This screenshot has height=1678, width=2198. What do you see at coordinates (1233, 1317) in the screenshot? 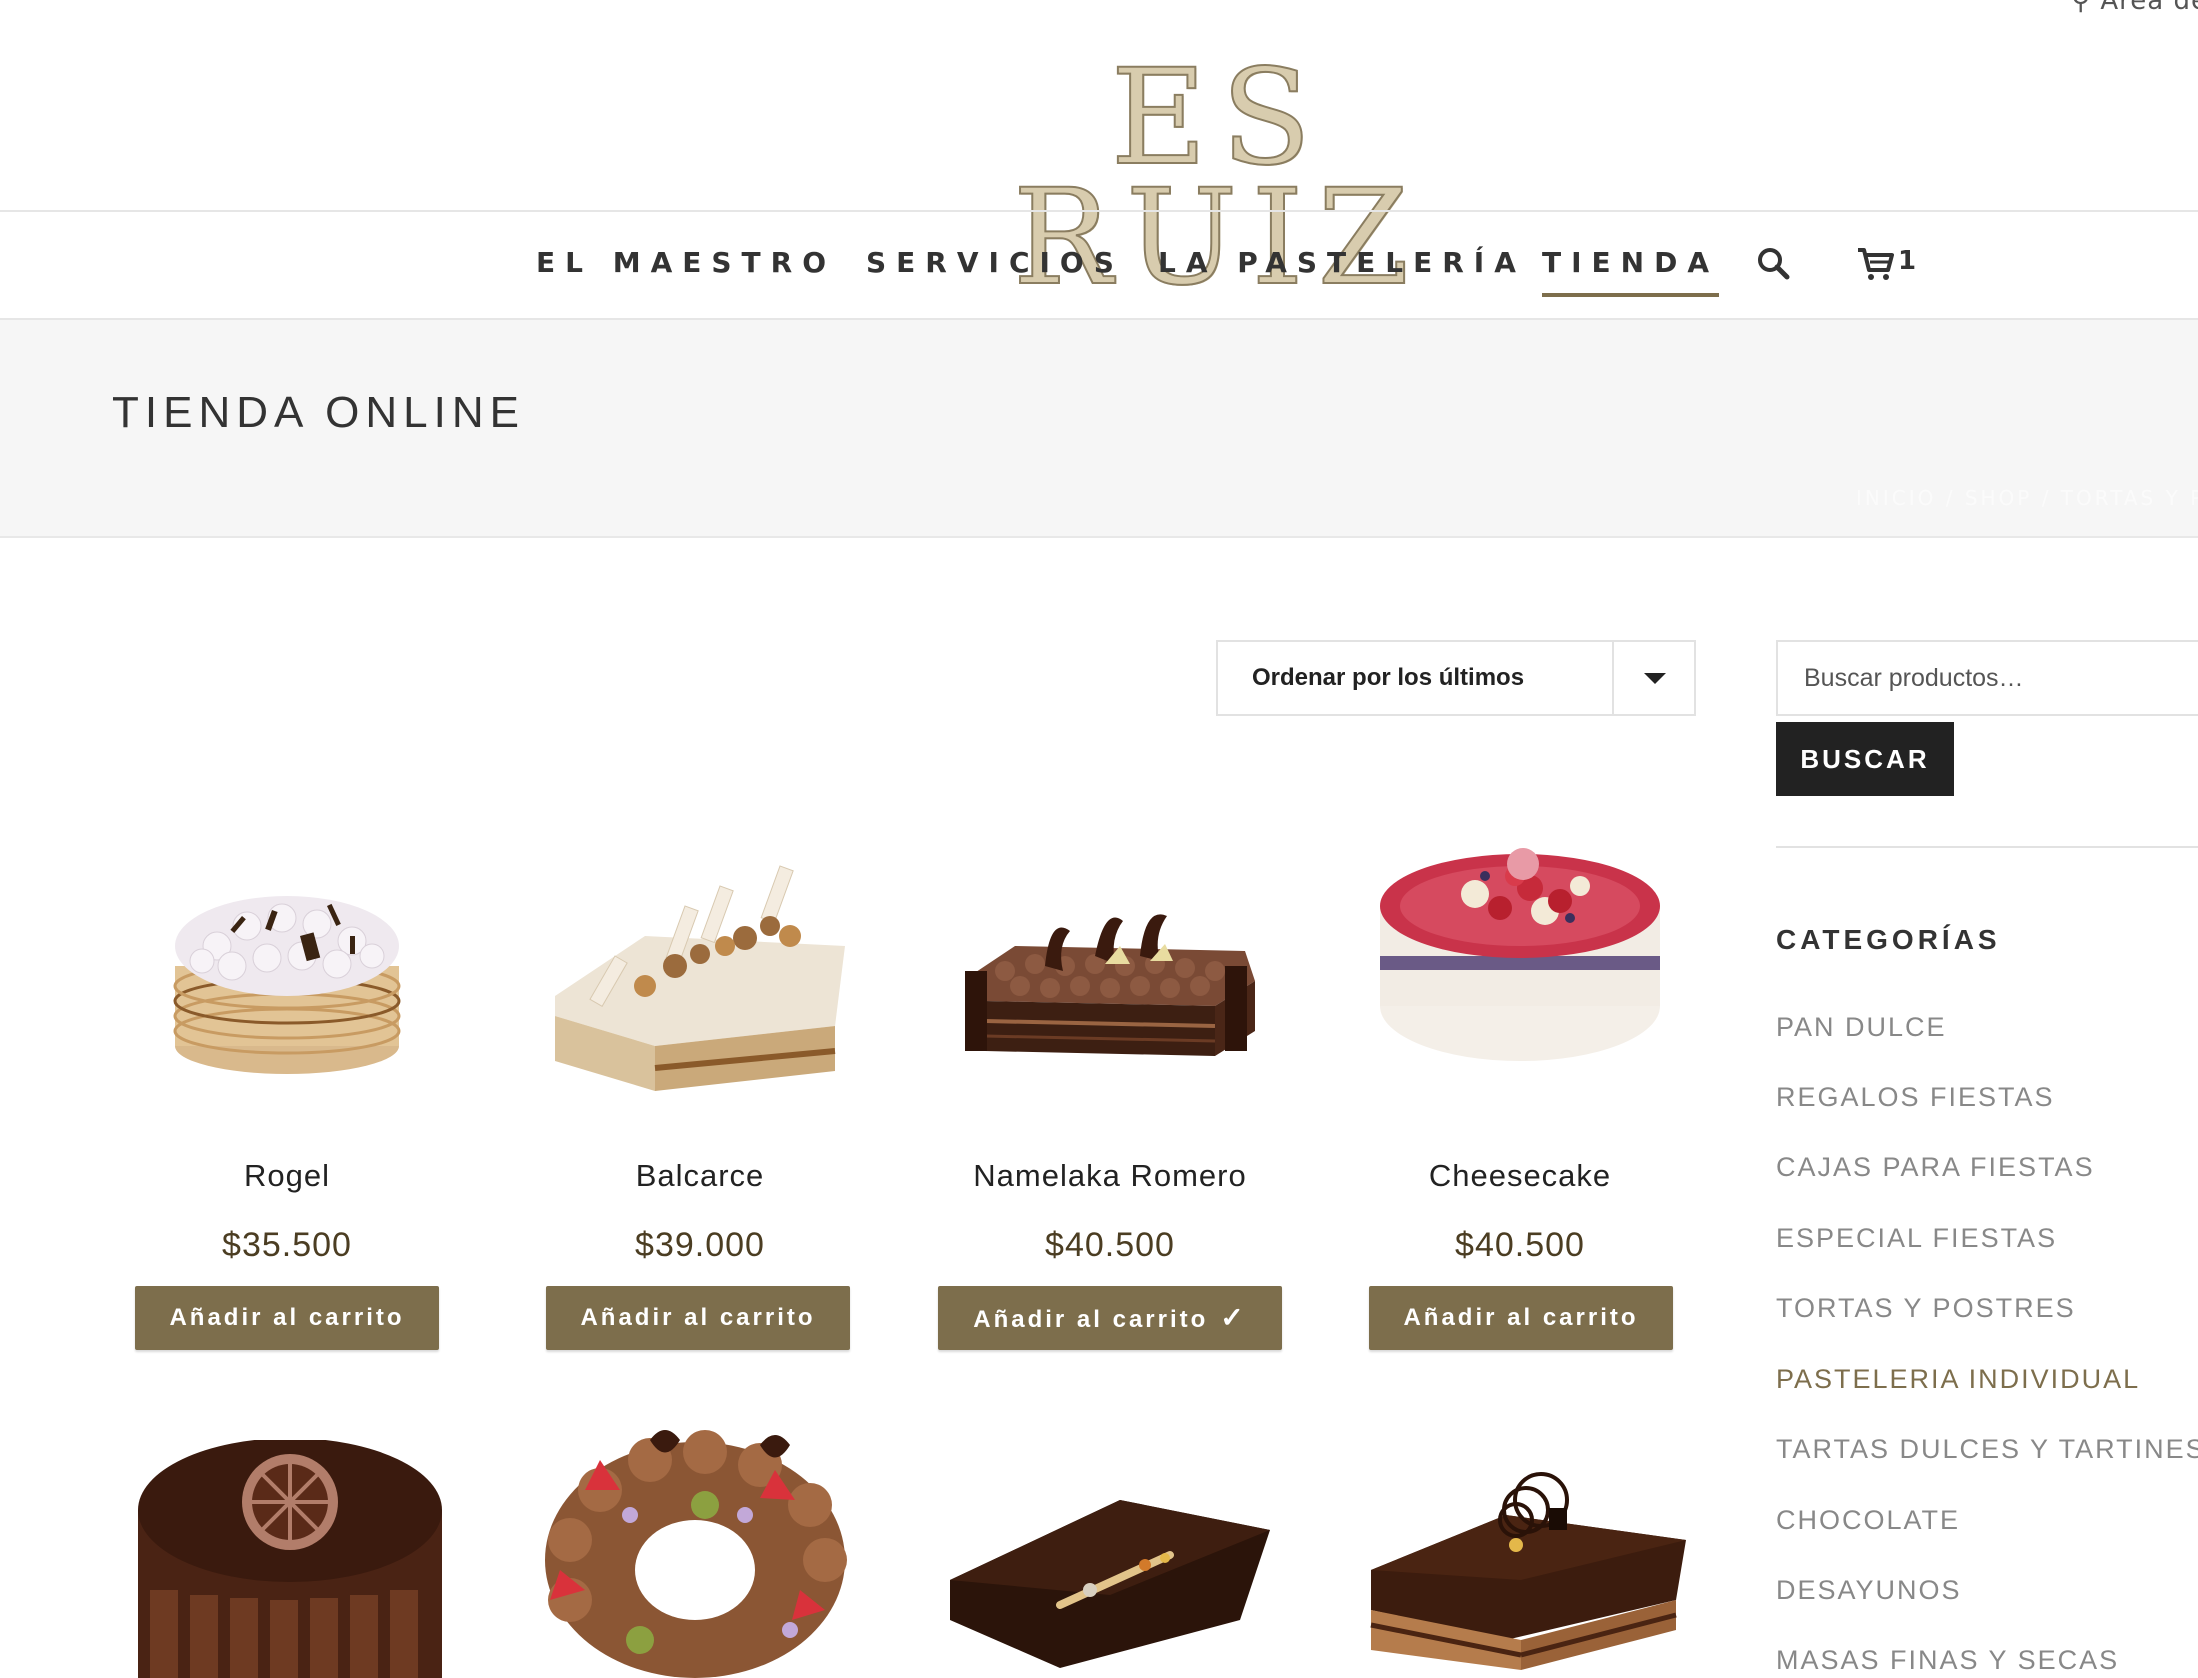
I see `checkmark-icon: ✓` at bounding box center [1233, 1317].